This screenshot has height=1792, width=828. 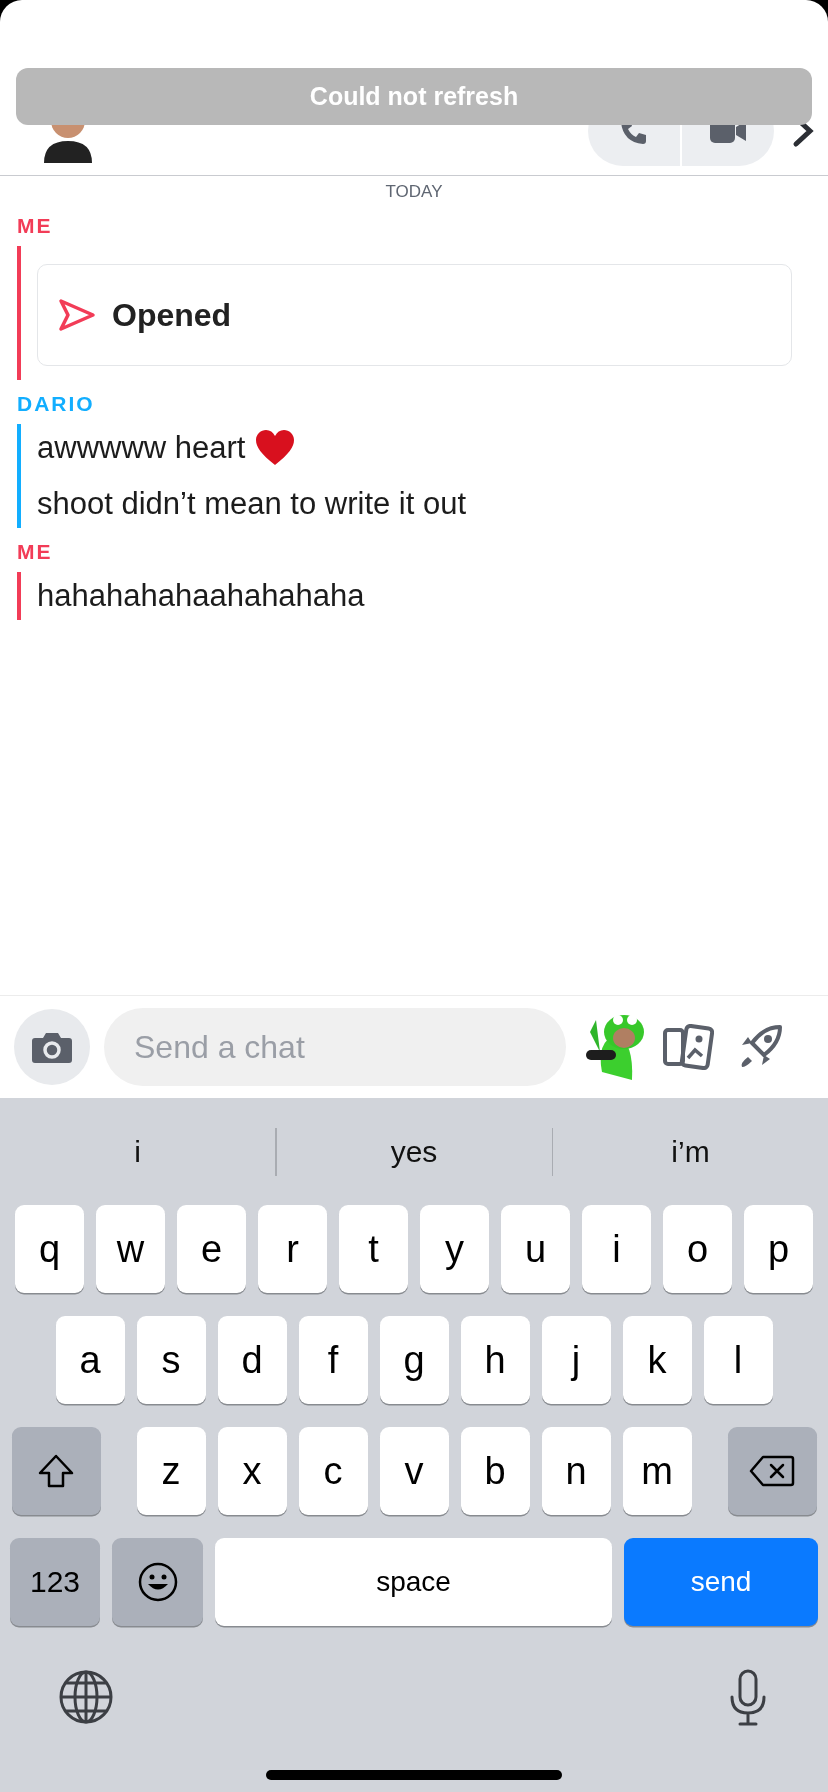 What do you see at coordinates (657, 1471) in the screenshot?
I see `keyboard-key: m` at bounding box center [657, 1471].